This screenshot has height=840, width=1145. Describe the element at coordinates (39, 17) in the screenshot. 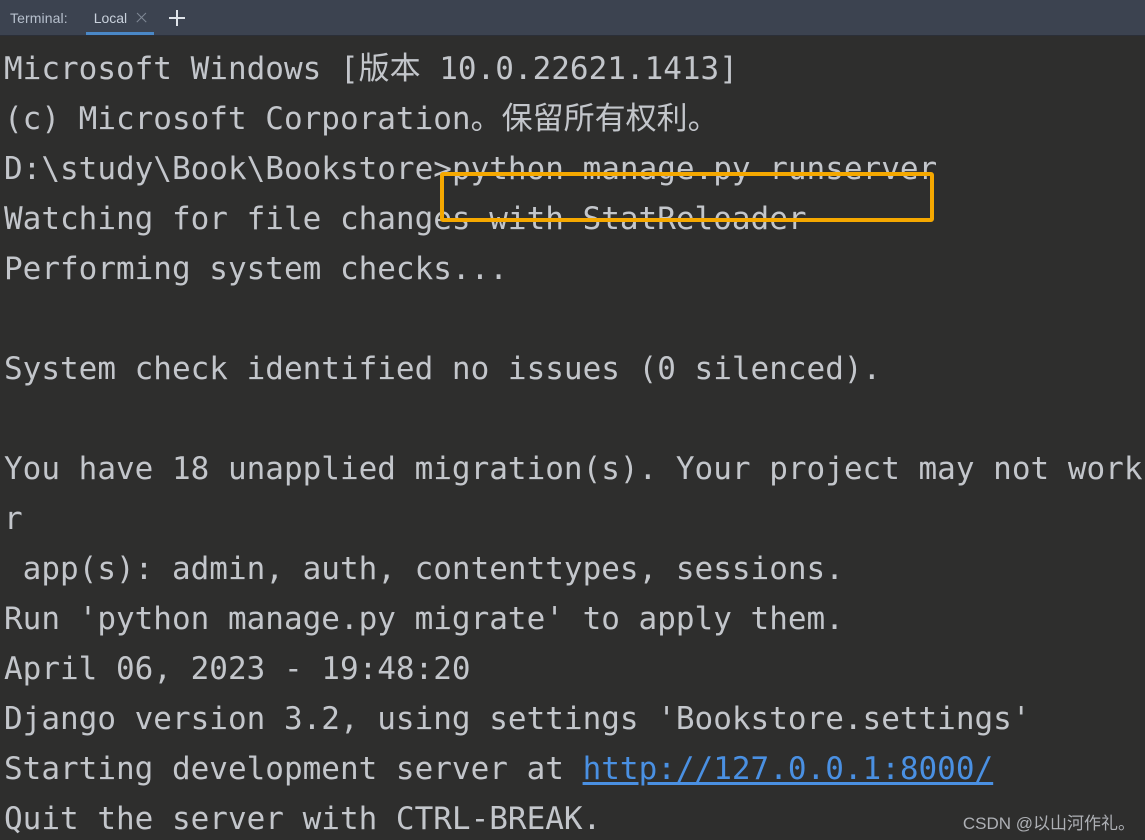

I see `tool-window-title: Terminal:` at that location.